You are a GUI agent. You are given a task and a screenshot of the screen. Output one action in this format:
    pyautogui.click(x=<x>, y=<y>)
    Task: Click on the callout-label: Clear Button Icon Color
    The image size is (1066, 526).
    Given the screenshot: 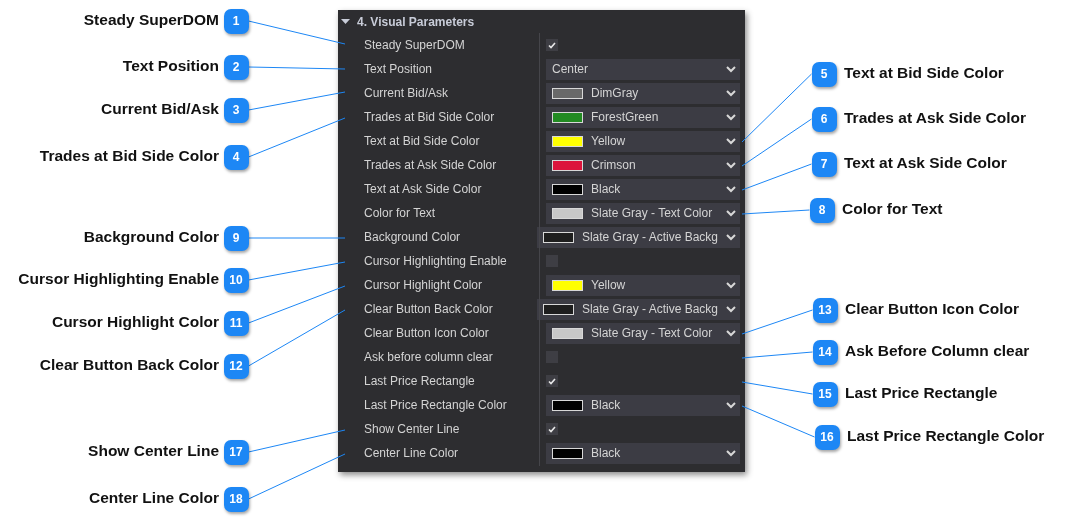 What is the action you would take?
    pyautogui.click(x=932, y=309)
    